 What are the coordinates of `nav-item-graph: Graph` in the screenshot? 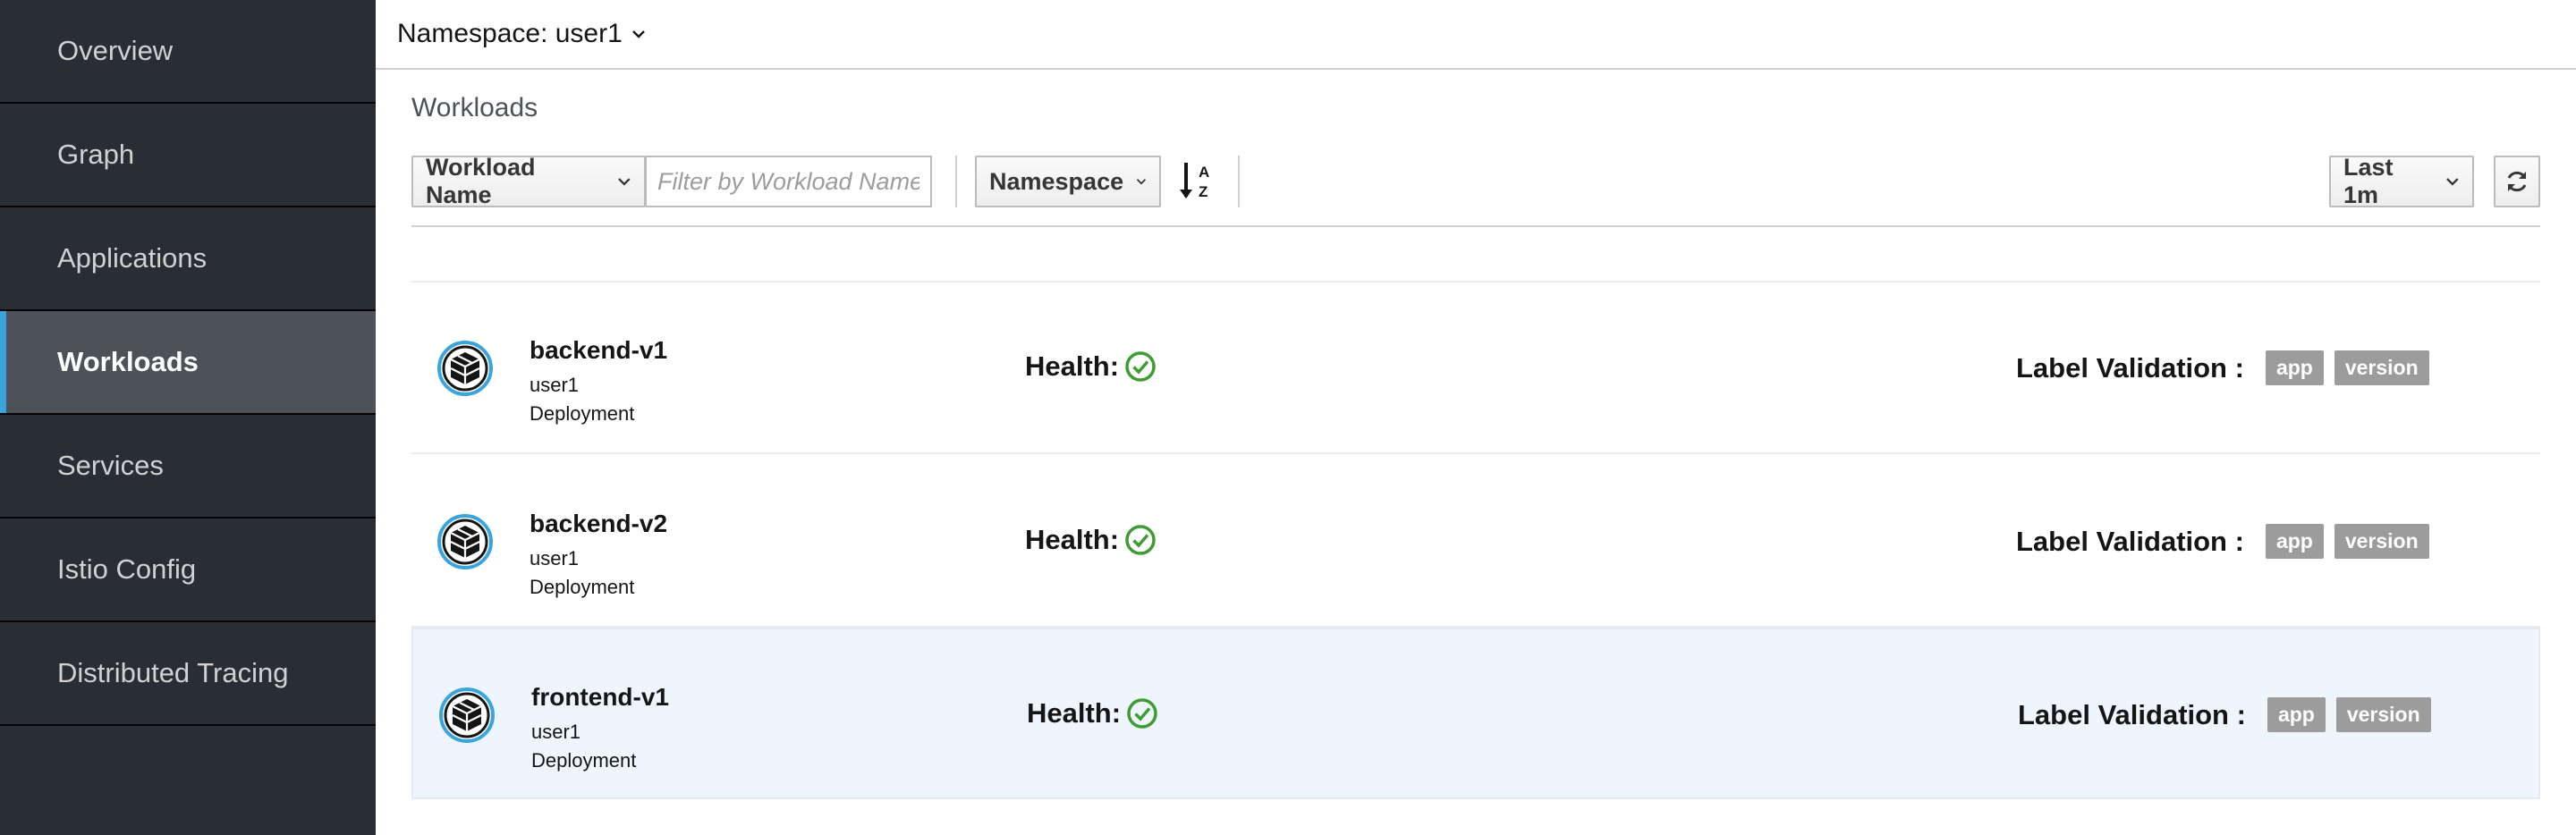 It's located at (188, 155).